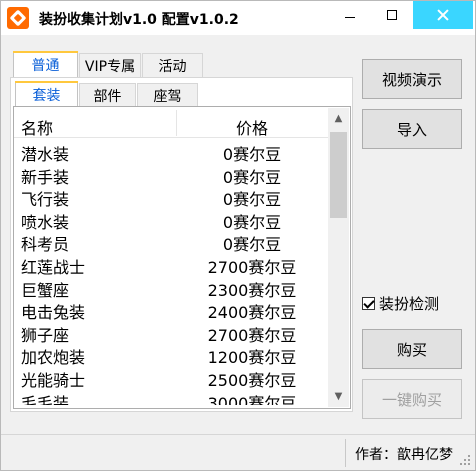 This screenshot has height=471, width=476. What do you see at coordinates (171, 396) in the screenshot?
I see `list-row: 毛毛装 3000赛尔豆` at bounding box center [171, 396].